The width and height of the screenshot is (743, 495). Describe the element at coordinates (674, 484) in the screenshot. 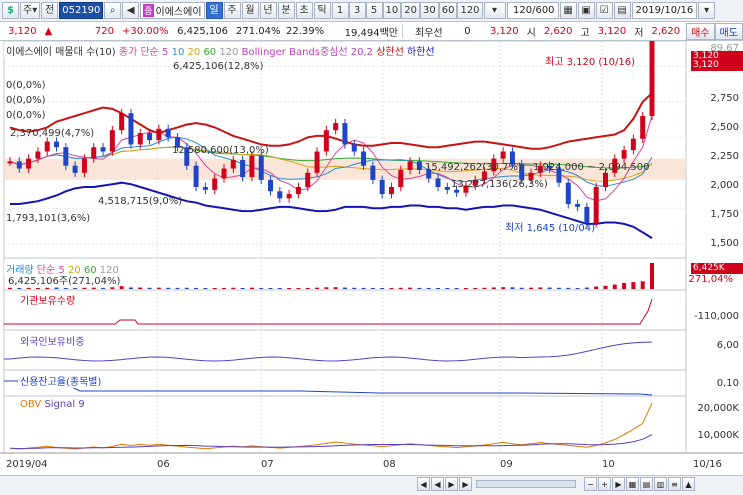

I see `menu-icon: ≡` at that location.